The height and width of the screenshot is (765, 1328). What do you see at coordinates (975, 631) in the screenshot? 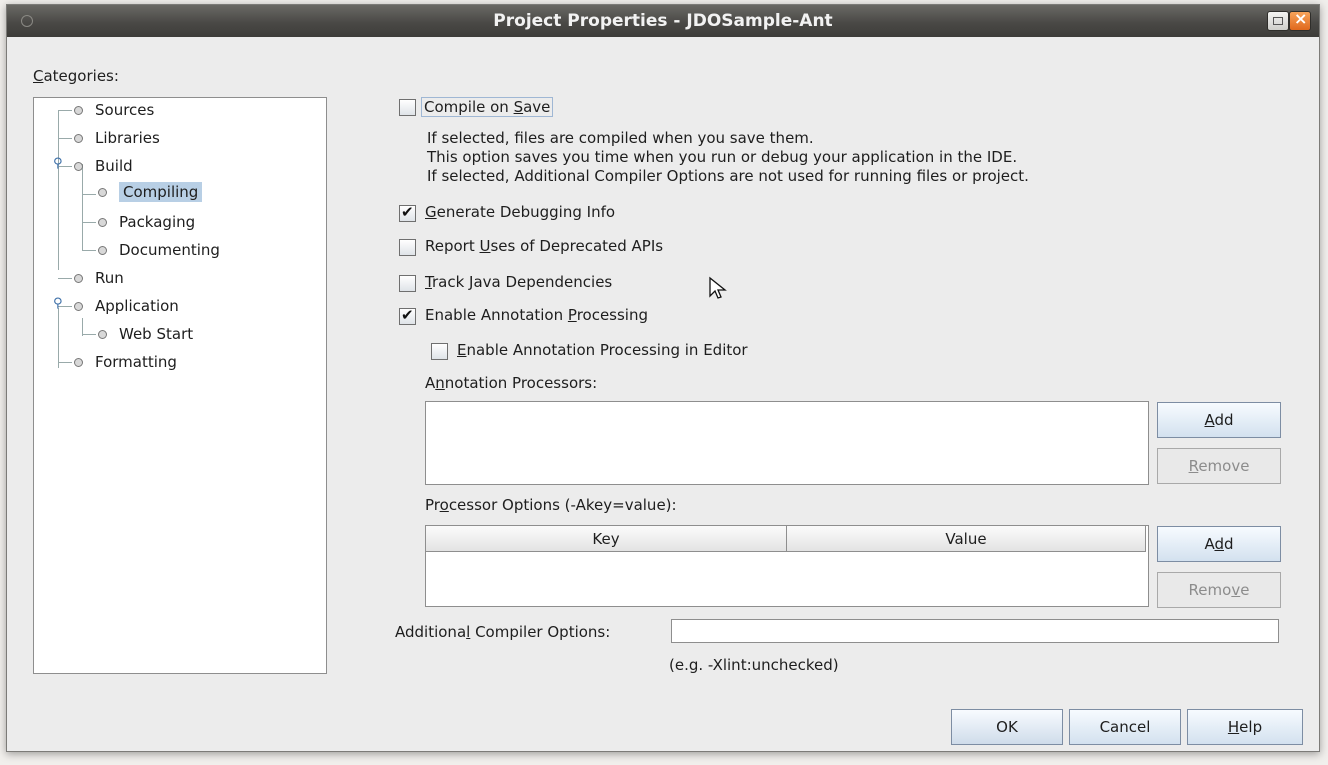
I see `compiler-options-input` at bounding box center [975, 631].